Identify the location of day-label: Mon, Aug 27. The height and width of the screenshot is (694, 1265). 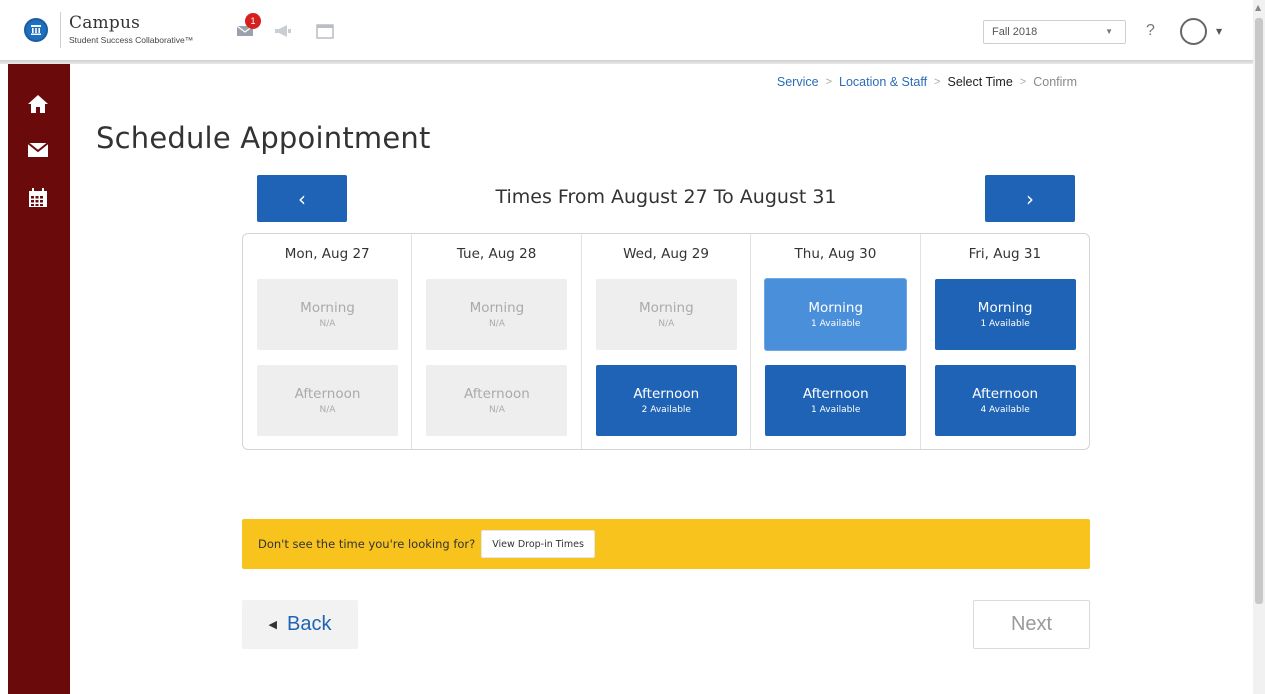
(327, 254).